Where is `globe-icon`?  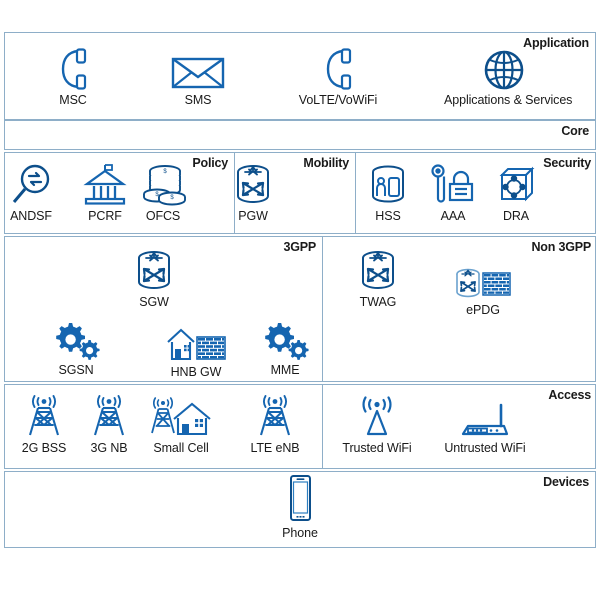 globe-icon is located at coordinates (504, 68).